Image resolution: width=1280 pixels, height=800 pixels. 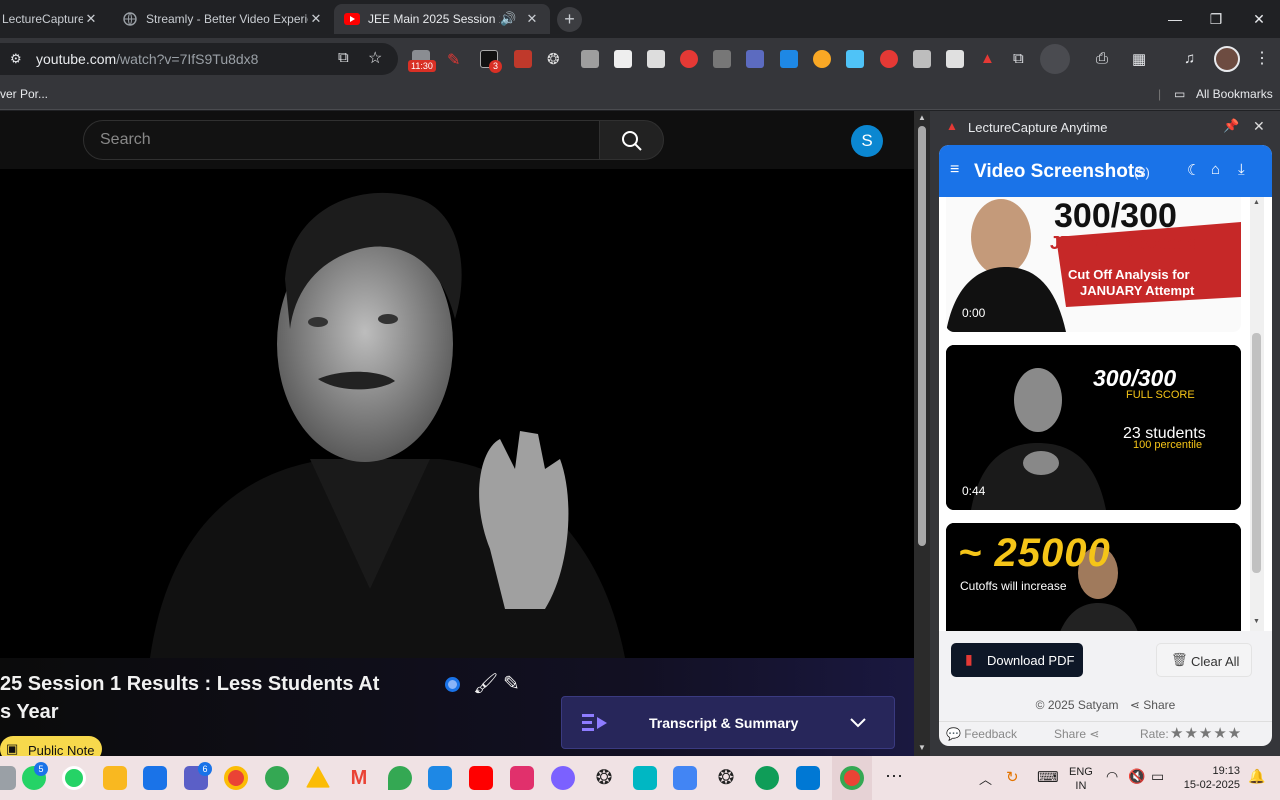 I want to click on maps-icon, so click(x=400, y=778).